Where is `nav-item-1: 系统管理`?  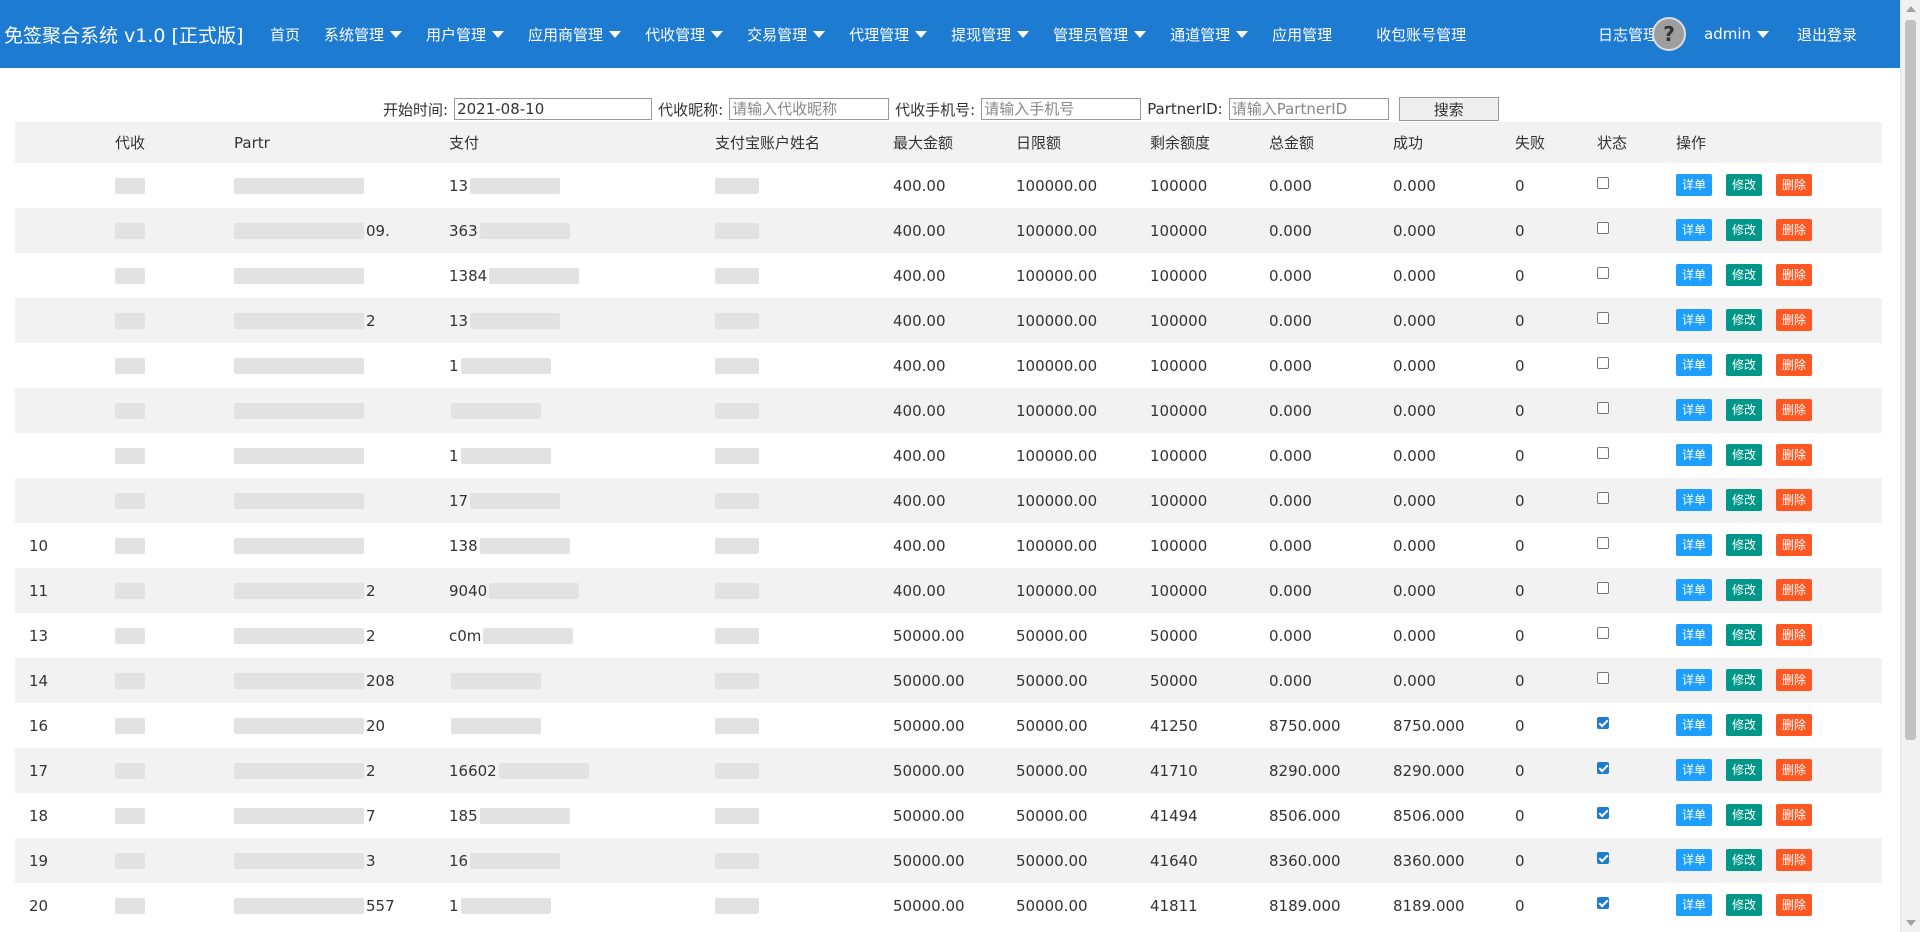 nav-item-1: 系统管理 is located at coordinates (363, 34).